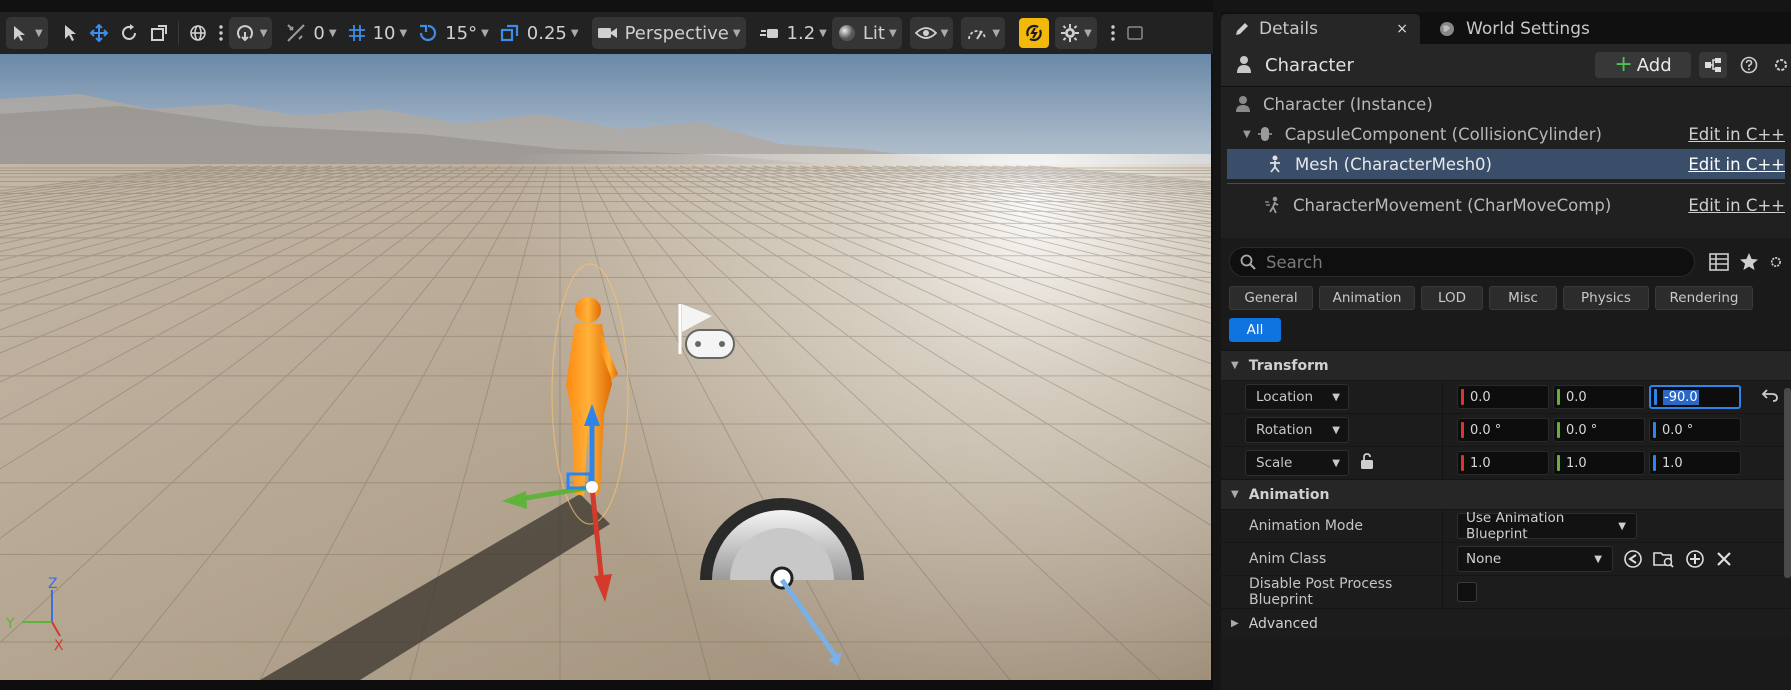 The height and width of the screenshot is (690, 1791). Describe the element at coordinates (27, 33) in the screenshot. I see `select-mode-dropdown: ▼` at that location.